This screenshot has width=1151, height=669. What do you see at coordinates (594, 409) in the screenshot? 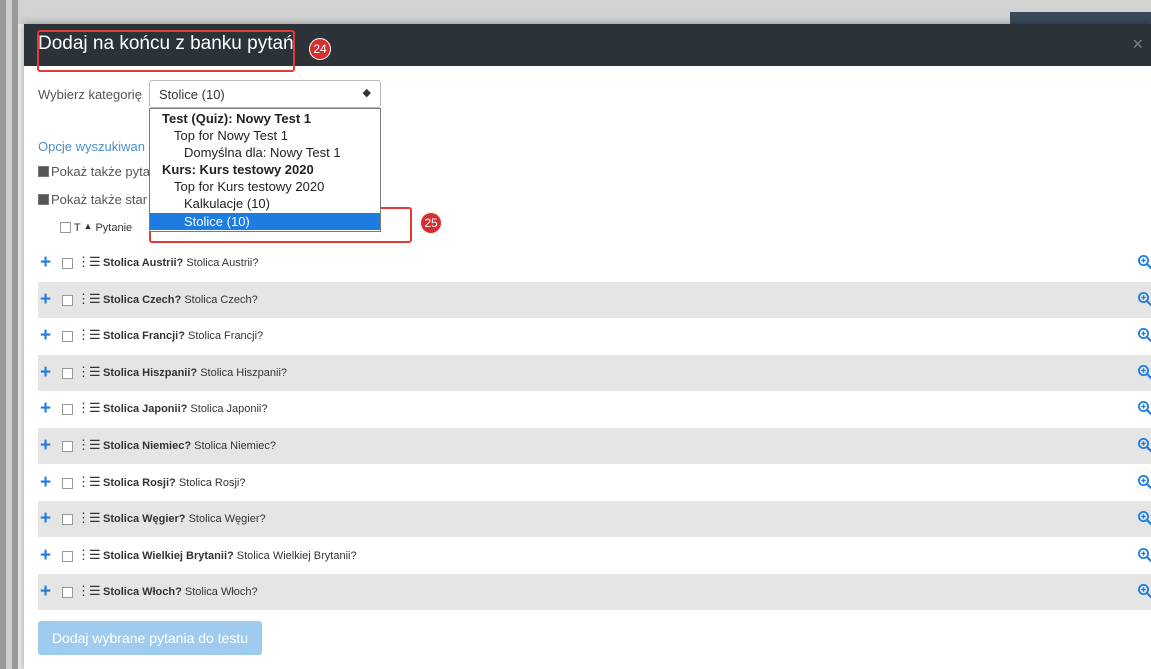
I see `table-row: + ⋮☰ Stolica Japonii? Stolica Japonii?` at bounding box center [594, 409].